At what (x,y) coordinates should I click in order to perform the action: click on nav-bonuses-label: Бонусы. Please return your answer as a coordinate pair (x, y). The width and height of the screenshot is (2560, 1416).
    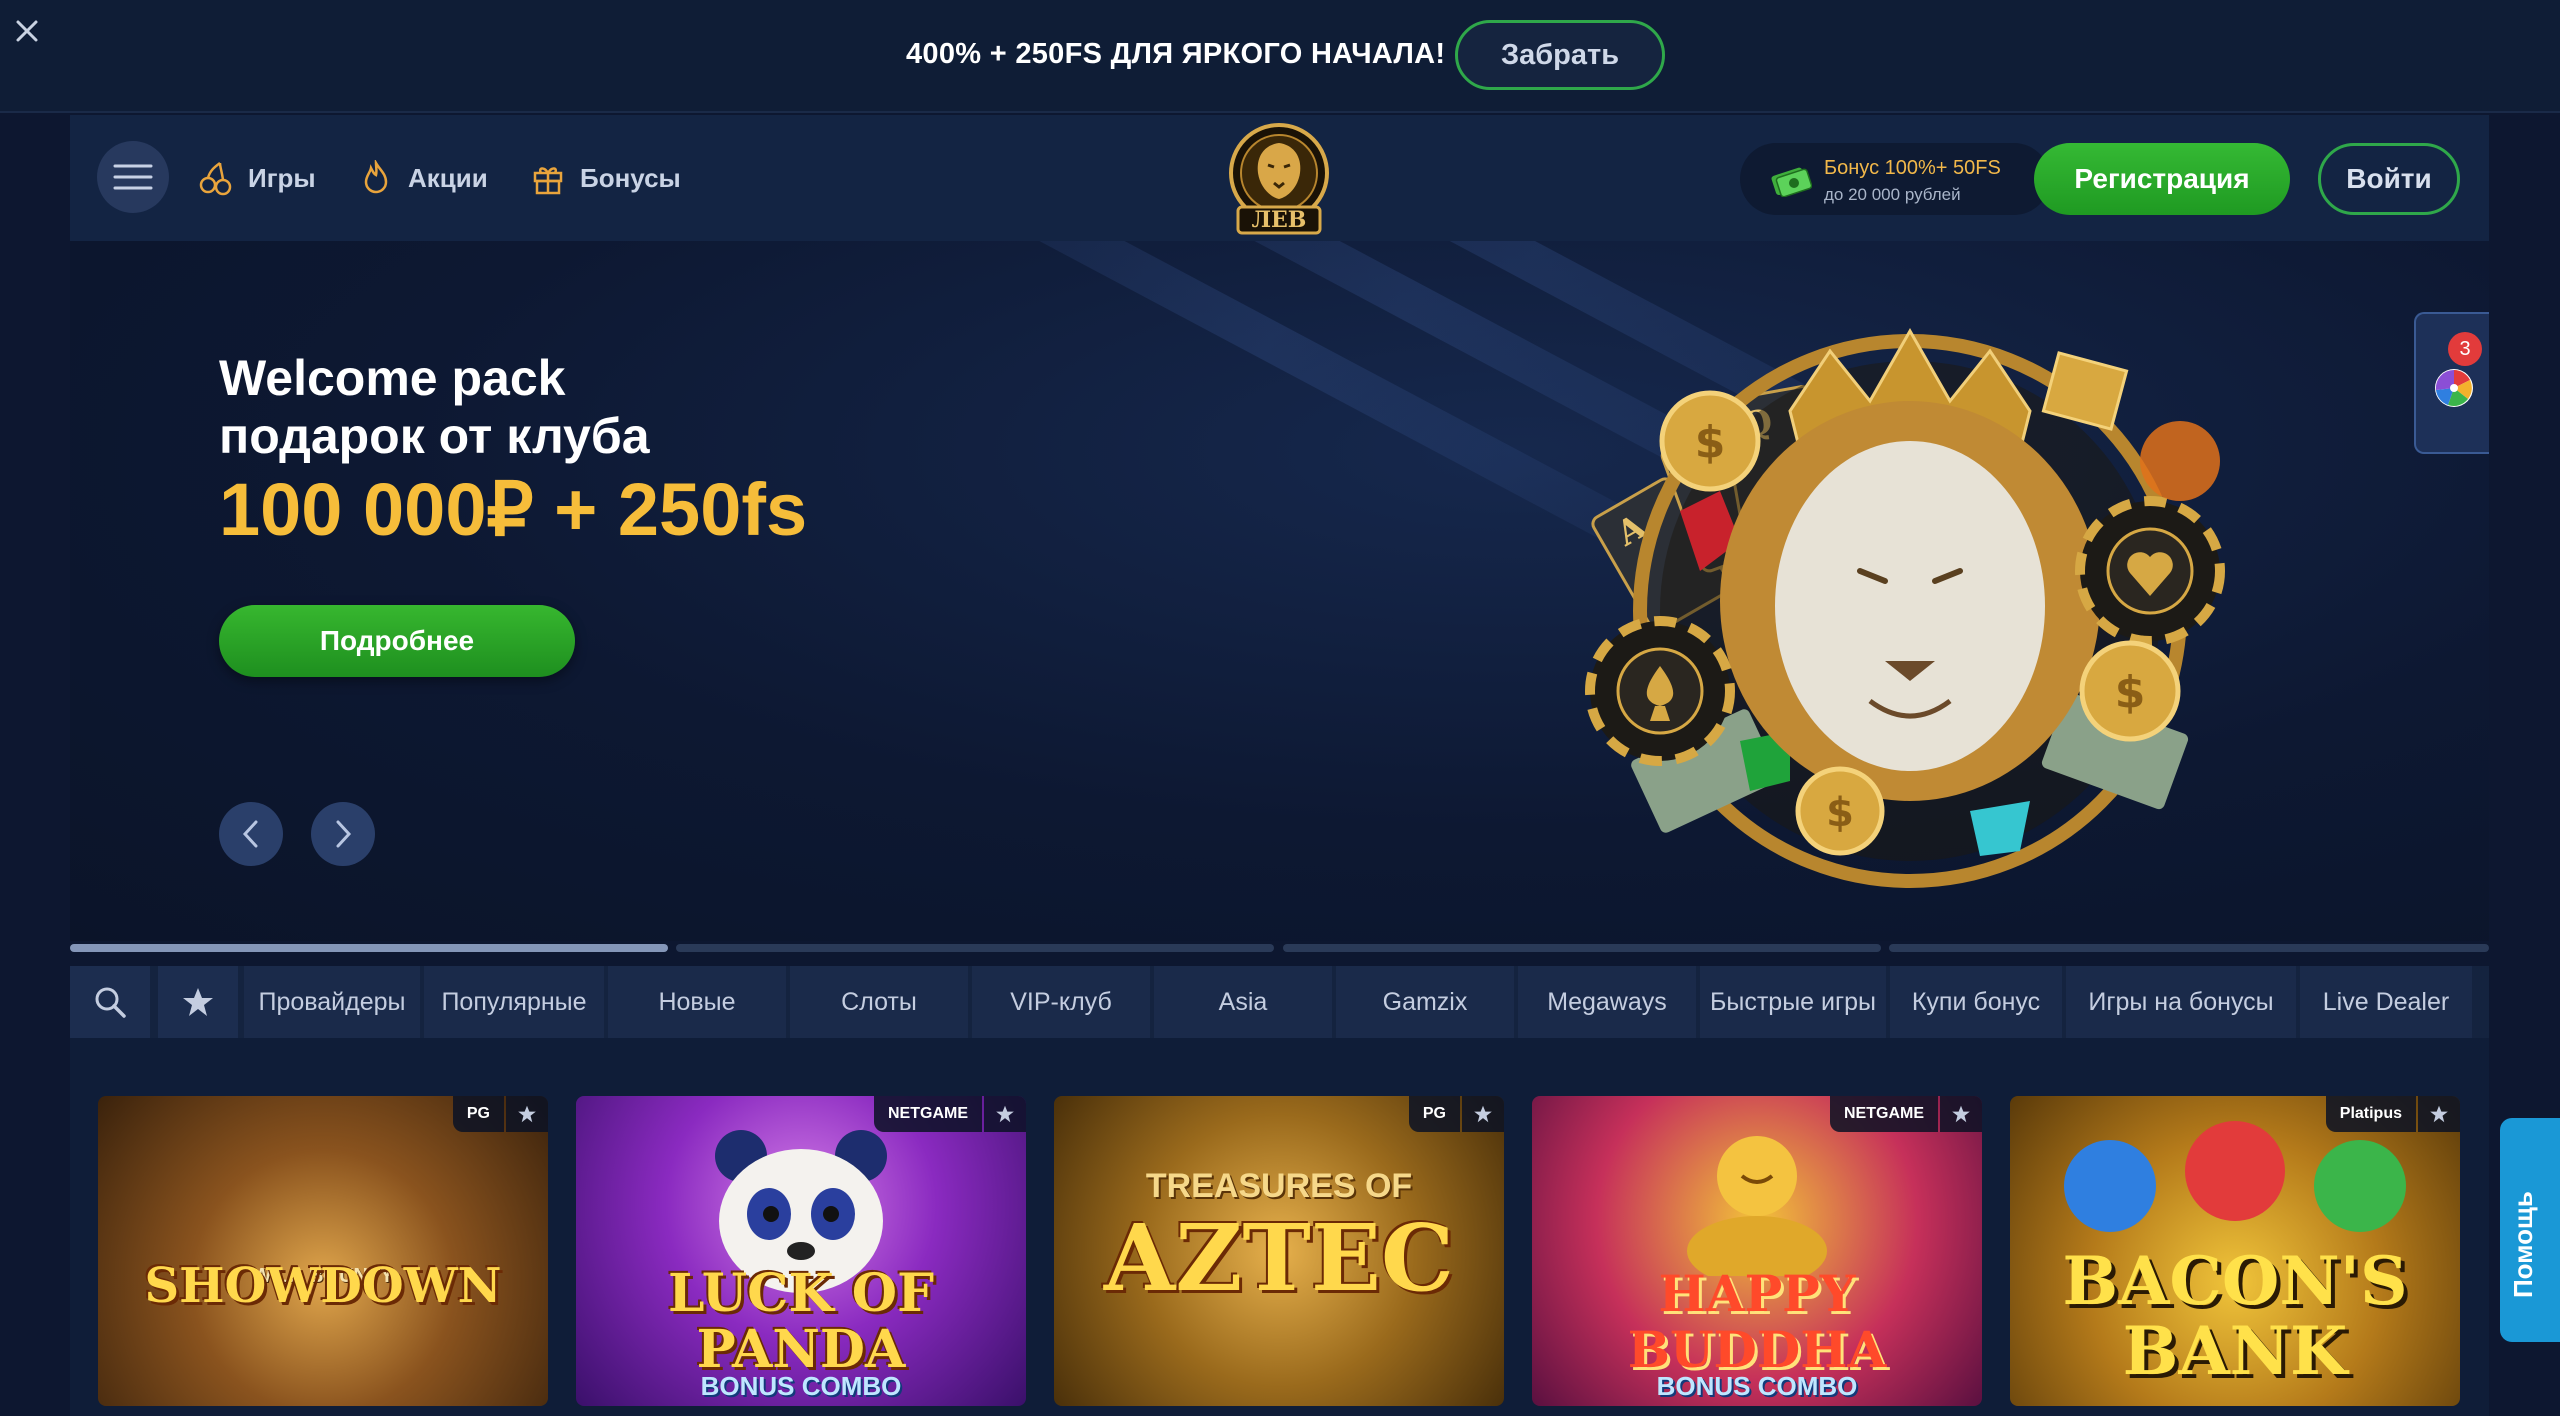
    Looking at the image, I should click on (630, 177).